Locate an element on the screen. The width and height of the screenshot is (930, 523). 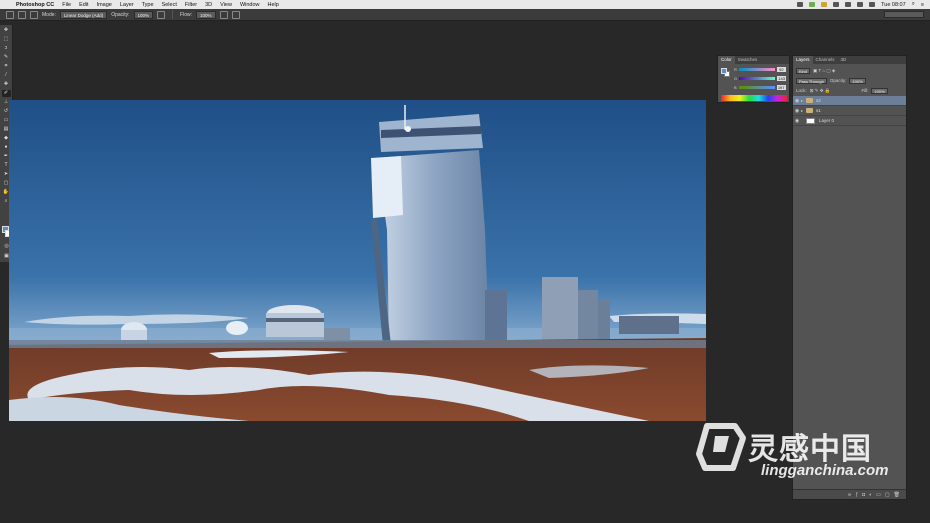
dome-base is located at coordinates (134, 335).